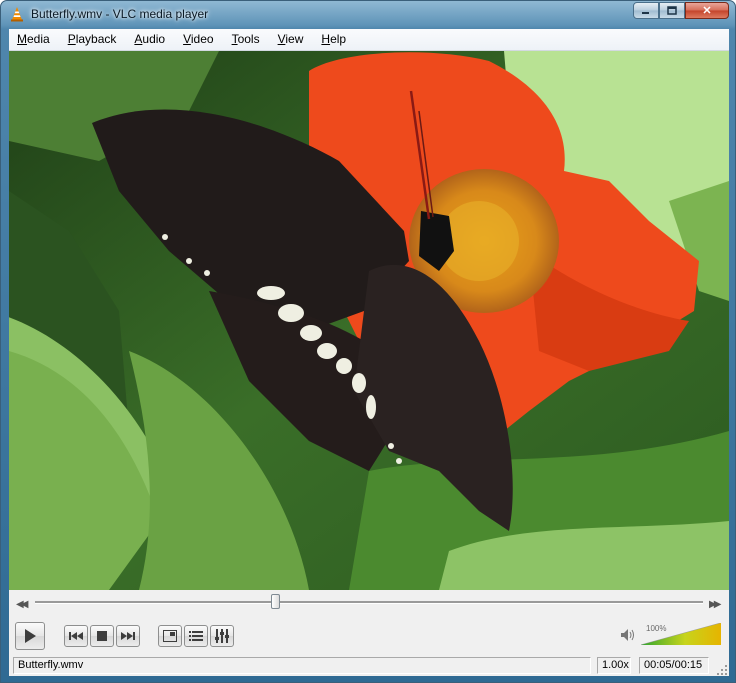 This screenshot has height=683, width=736. I want to click on play-button, so click(30, 636).